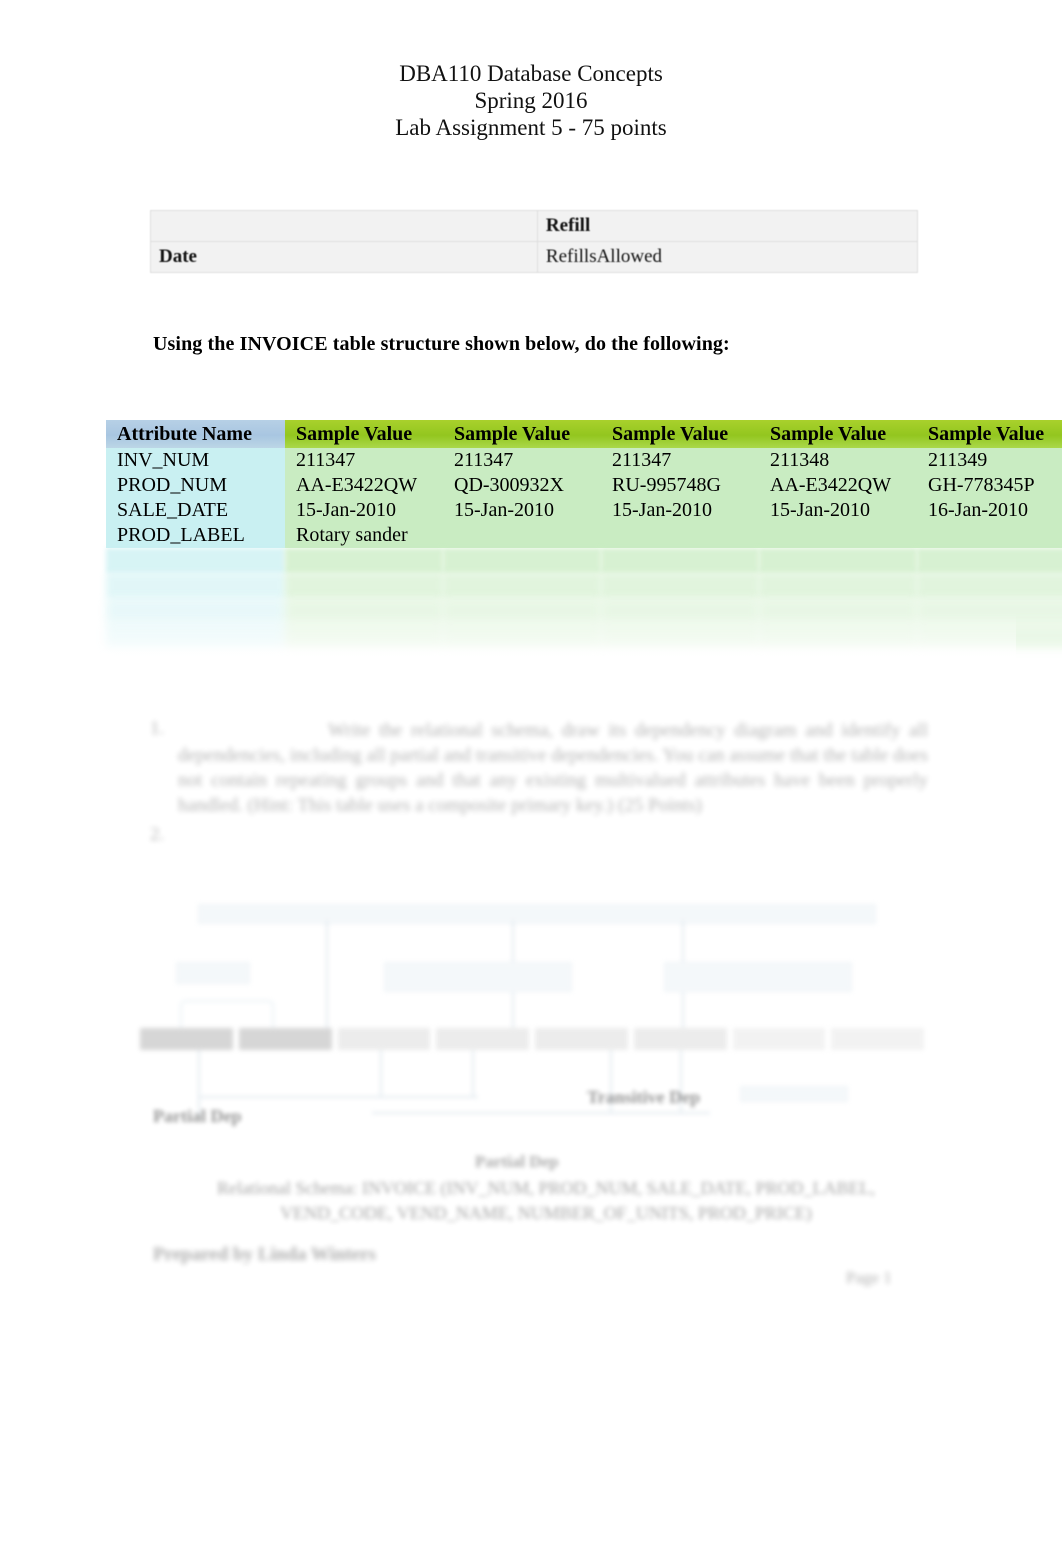 The width and height of the screenshot is (1062, 1556). I want to click on invoice-header-sample-5: Sample Value, so click(989, 434).